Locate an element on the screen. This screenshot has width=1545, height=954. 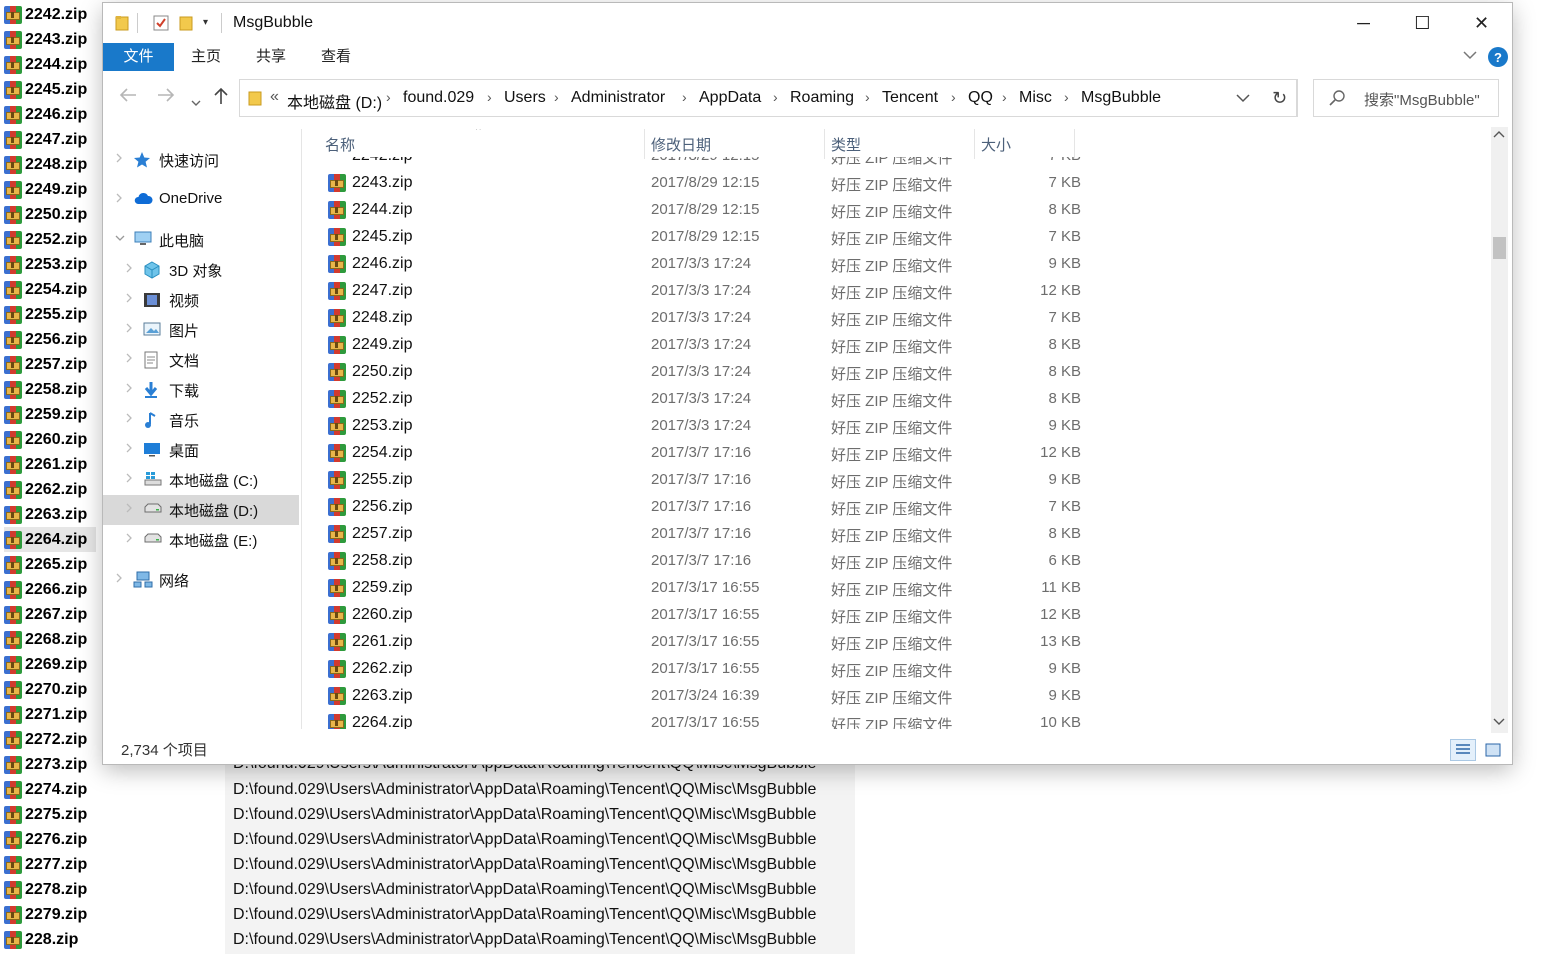
background-list-item: 2250.zip is located at coordinates (45, 214).